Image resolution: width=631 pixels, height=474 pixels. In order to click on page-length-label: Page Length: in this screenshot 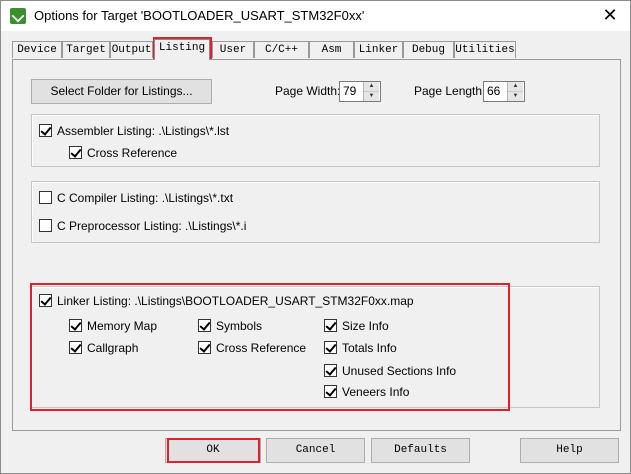, I will do `click(450, 91)`.